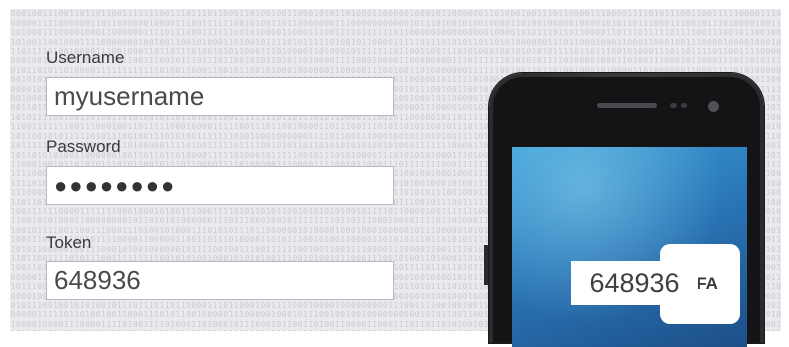  Describe the element at coordinates (85, 57) in the screenshot. I see `username-label: Username` at that location.